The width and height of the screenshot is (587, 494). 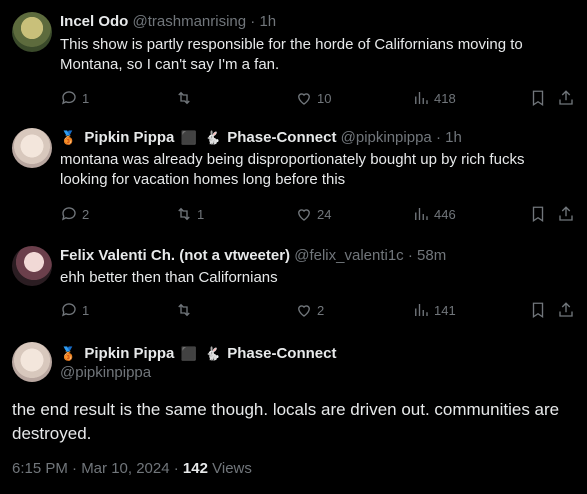 I want to click on timestamp: 6:15 PM · Mar 10, 2024 ·, so click(x=95, y=468).